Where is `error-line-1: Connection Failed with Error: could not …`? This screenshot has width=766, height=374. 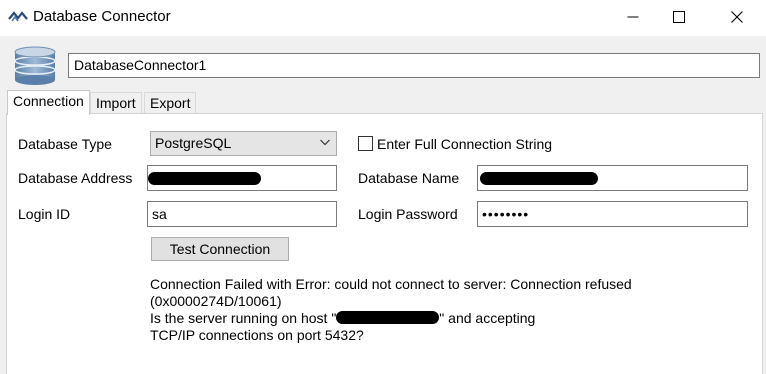 error-line-1: Connection Failed with Error: could not … is located at coordinates (391, 284).